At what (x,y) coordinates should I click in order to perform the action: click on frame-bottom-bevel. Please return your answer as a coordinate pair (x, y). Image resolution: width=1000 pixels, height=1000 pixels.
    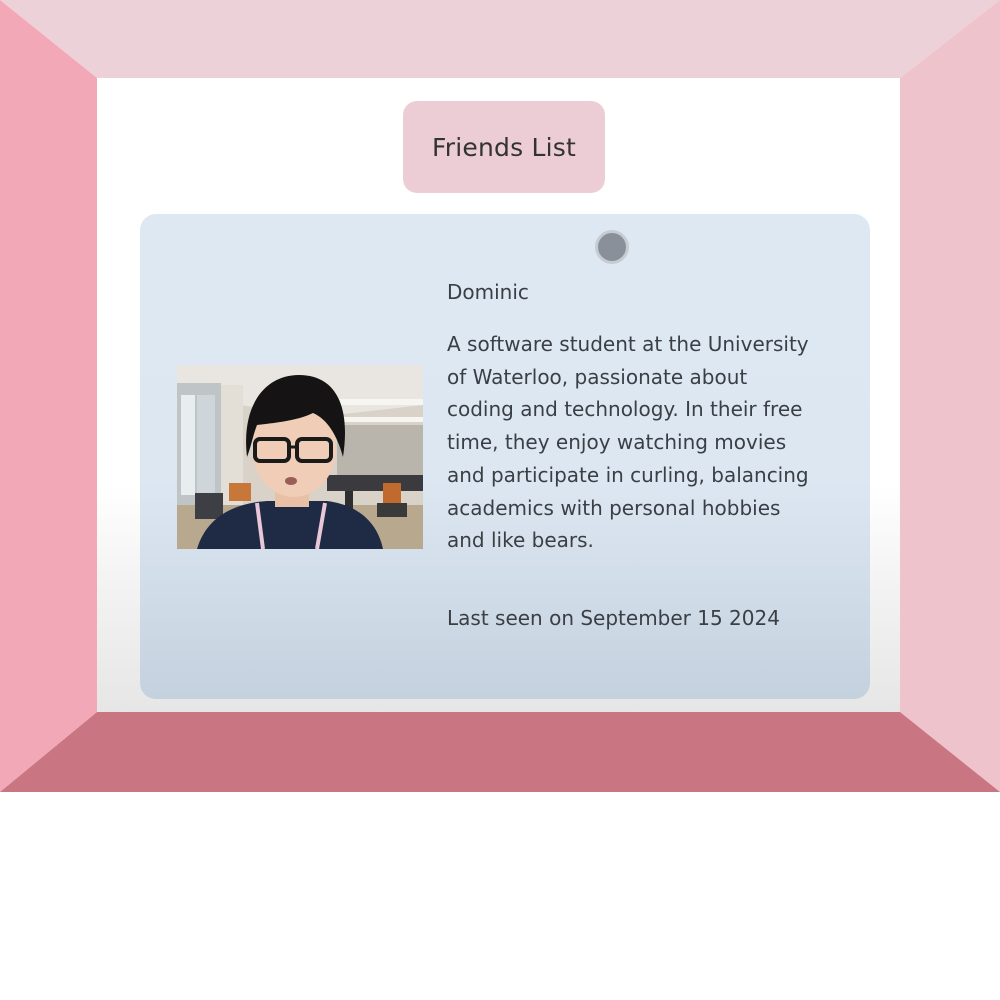
    Looking at the image, I should click on (500, 752).